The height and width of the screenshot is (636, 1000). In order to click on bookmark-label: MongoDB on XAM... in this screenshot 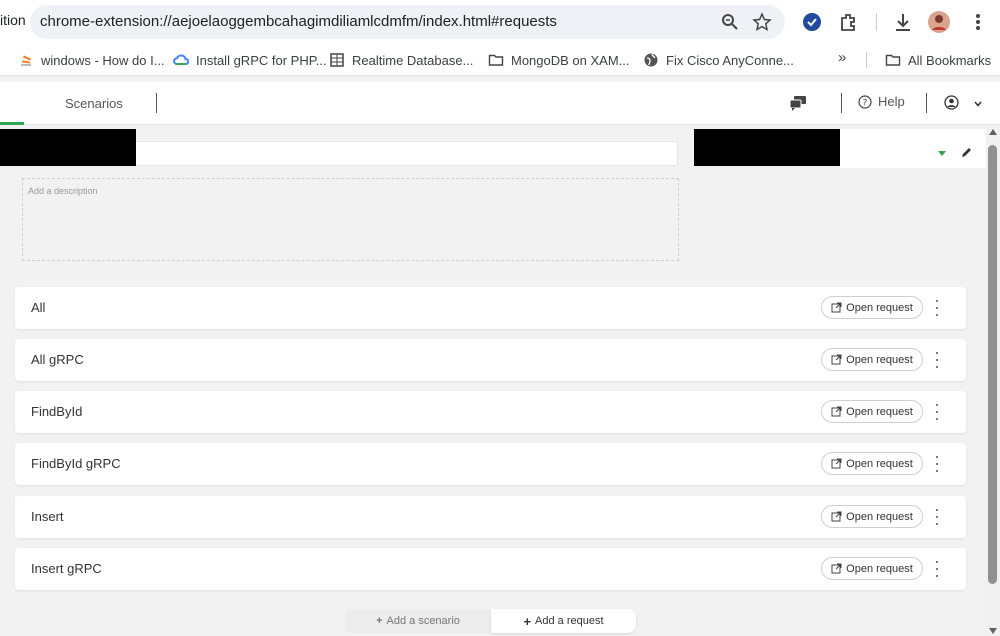, I will do `click(570, 60)`.